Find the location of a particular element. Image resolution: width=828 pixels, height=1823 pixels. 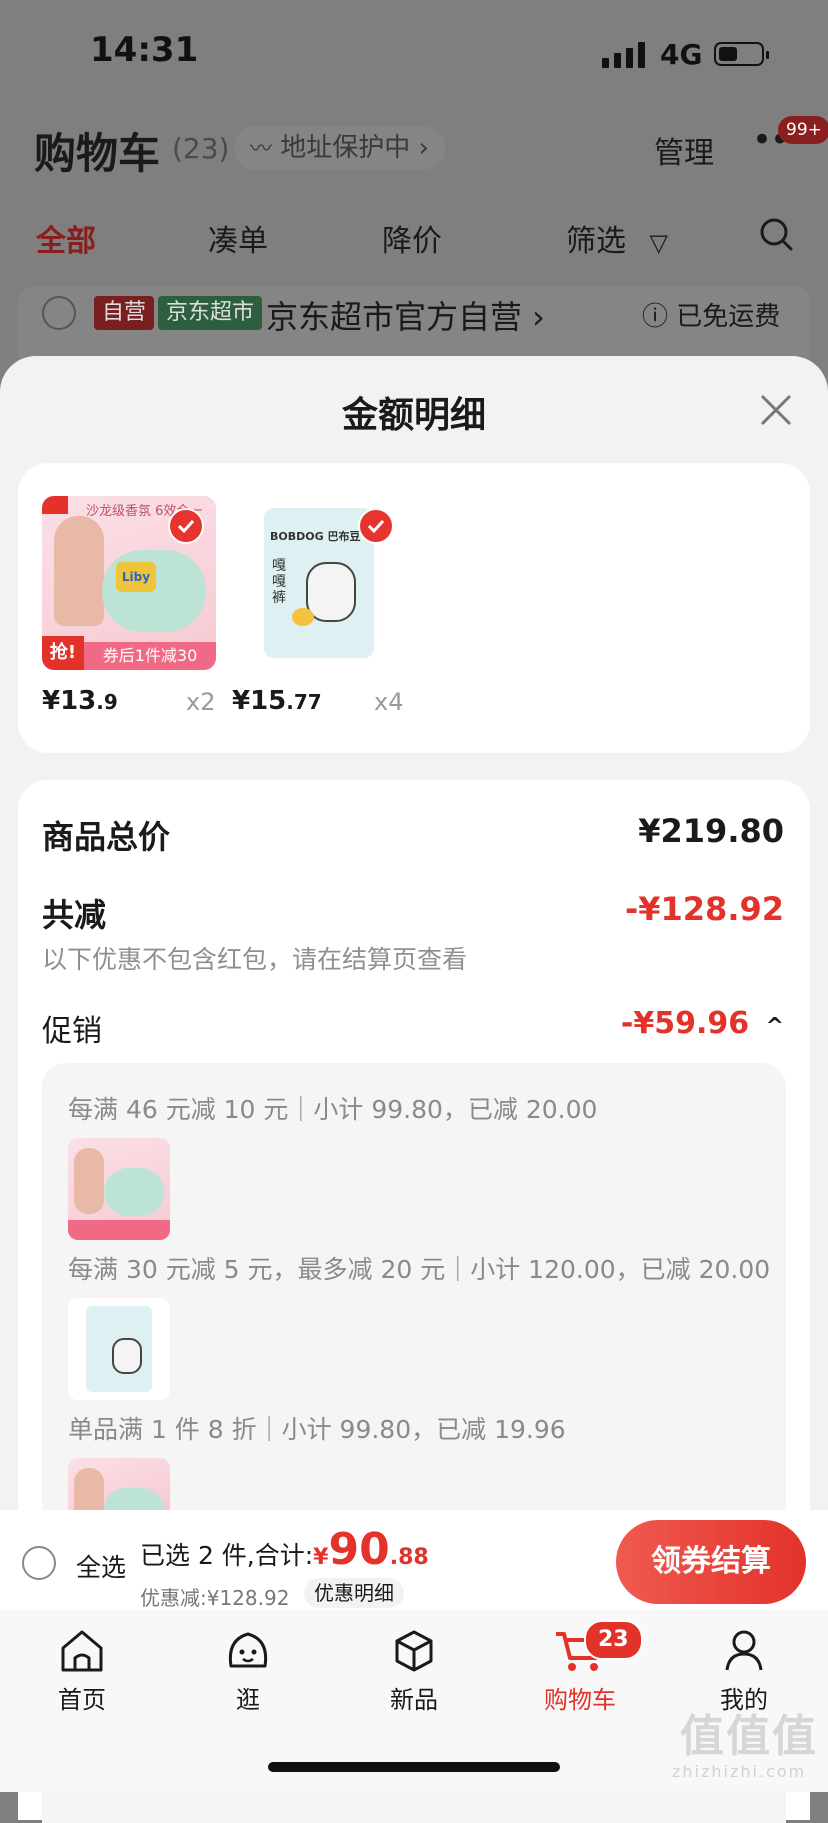

total-decimal: .88 is located at coordinates (409, 1557).